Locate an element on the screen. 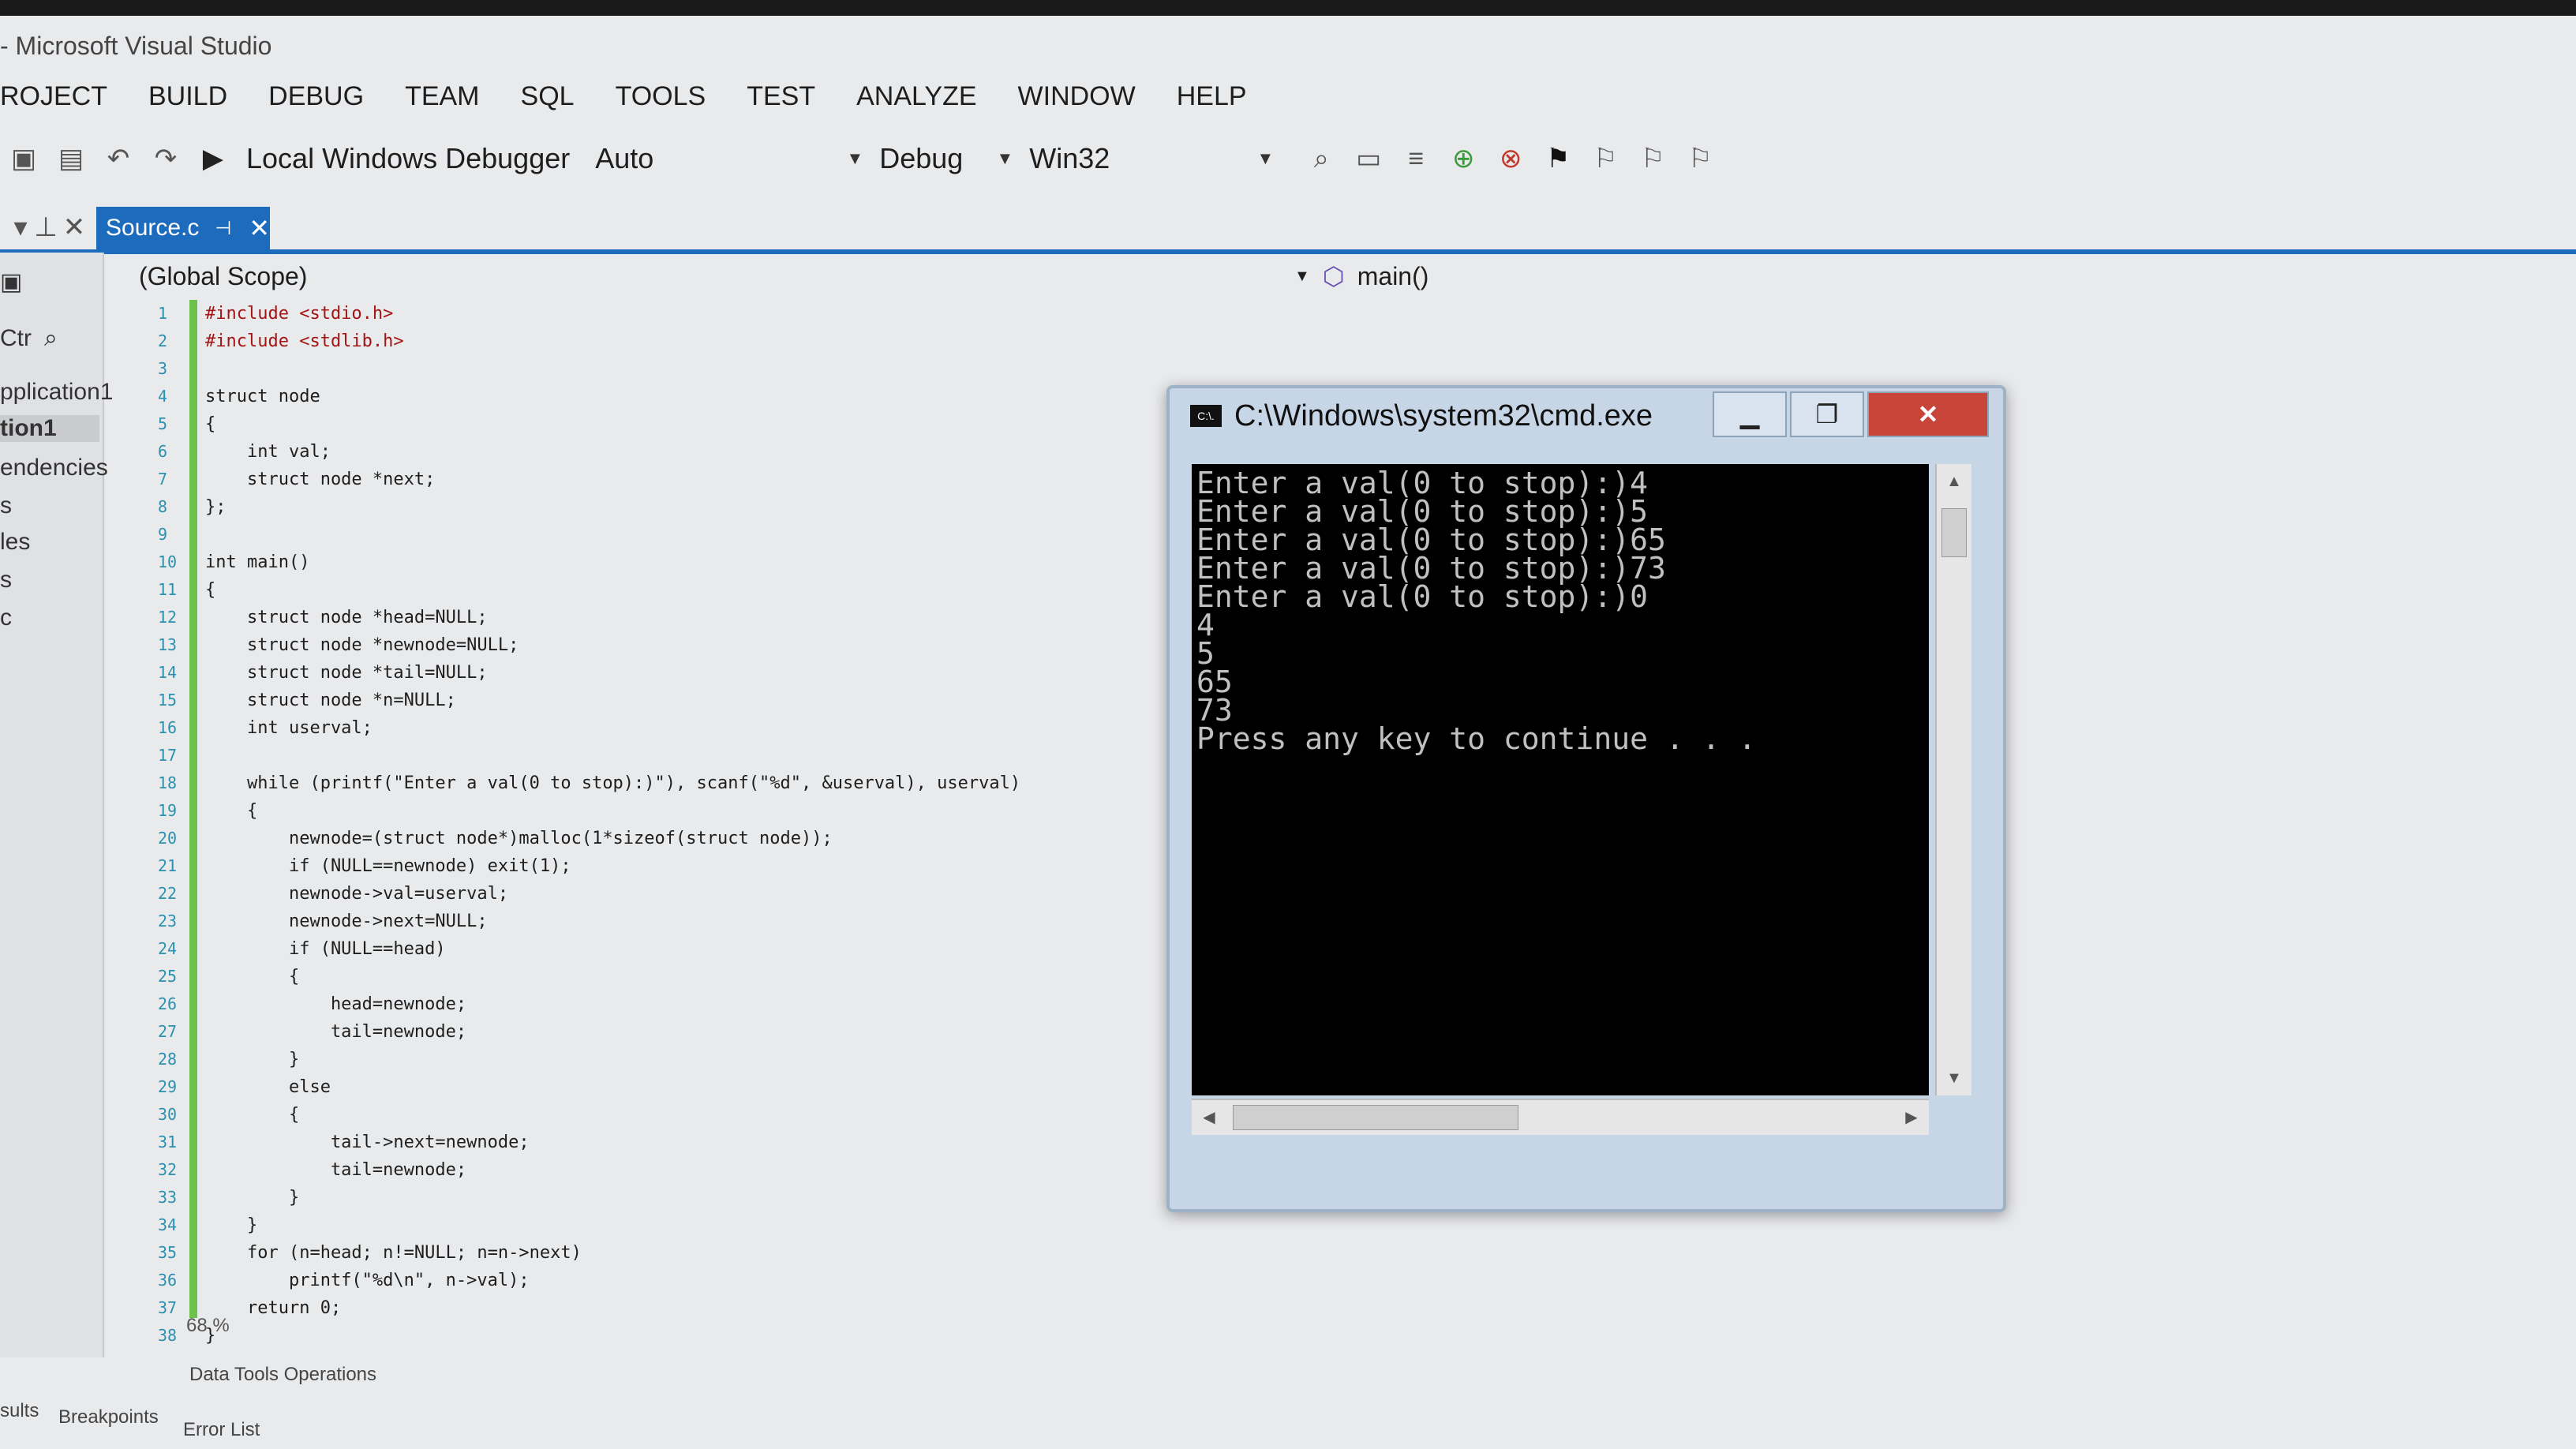 This screenshot has height=1449, width=2576. pin-icon: ⊥ is located at coordinates (46, 227).